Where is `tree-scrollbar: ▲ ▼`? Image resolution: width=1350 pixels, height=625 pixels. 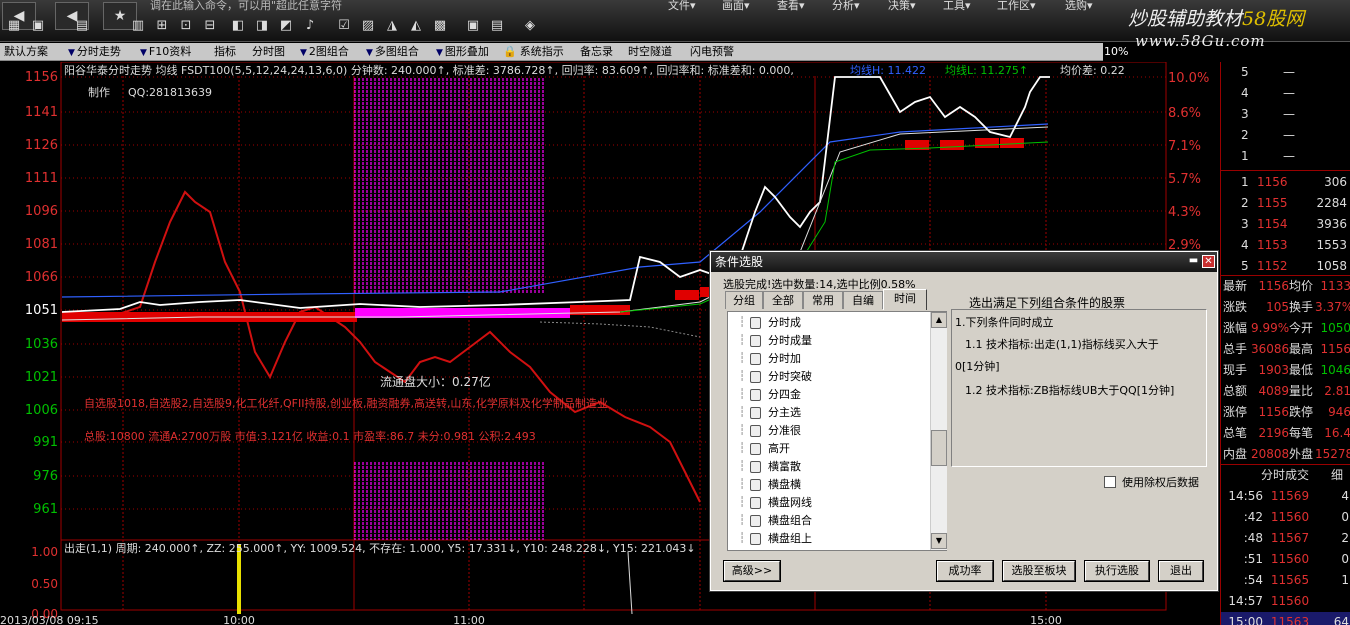 tree-scrollbar: ▲ ▼ is located at coordinates (938, 431).